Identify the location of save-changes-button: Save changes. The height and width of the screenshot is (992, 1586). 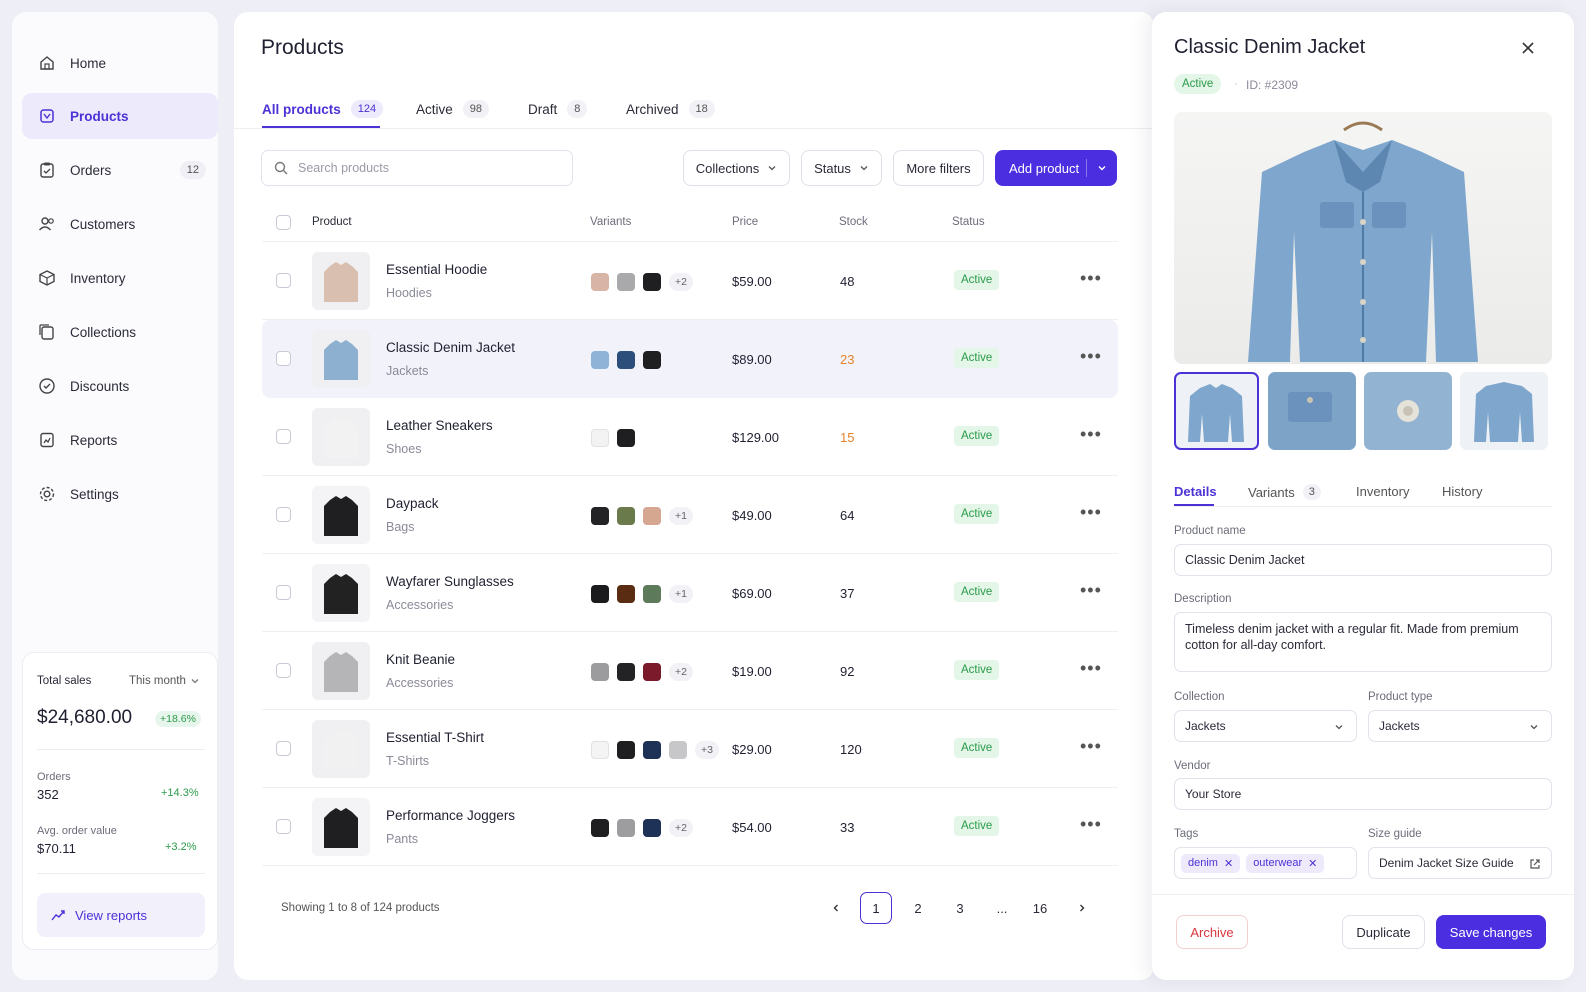
(1491, 932).